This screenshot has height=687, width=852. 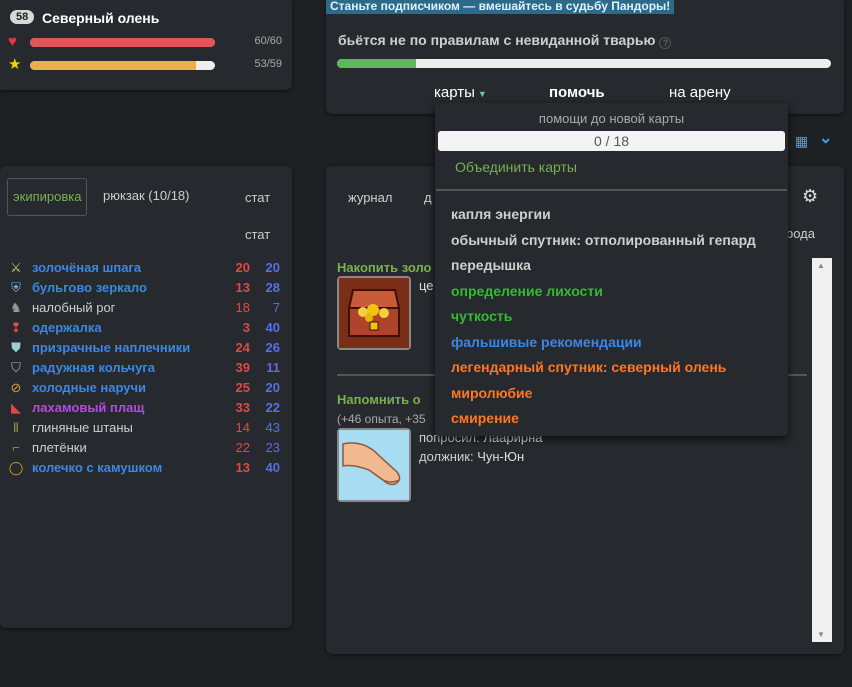 What do you see at coordinates (801, 141) in the screenshot?
I see `grid-icon: ▦` at bounding box center [801, 141].